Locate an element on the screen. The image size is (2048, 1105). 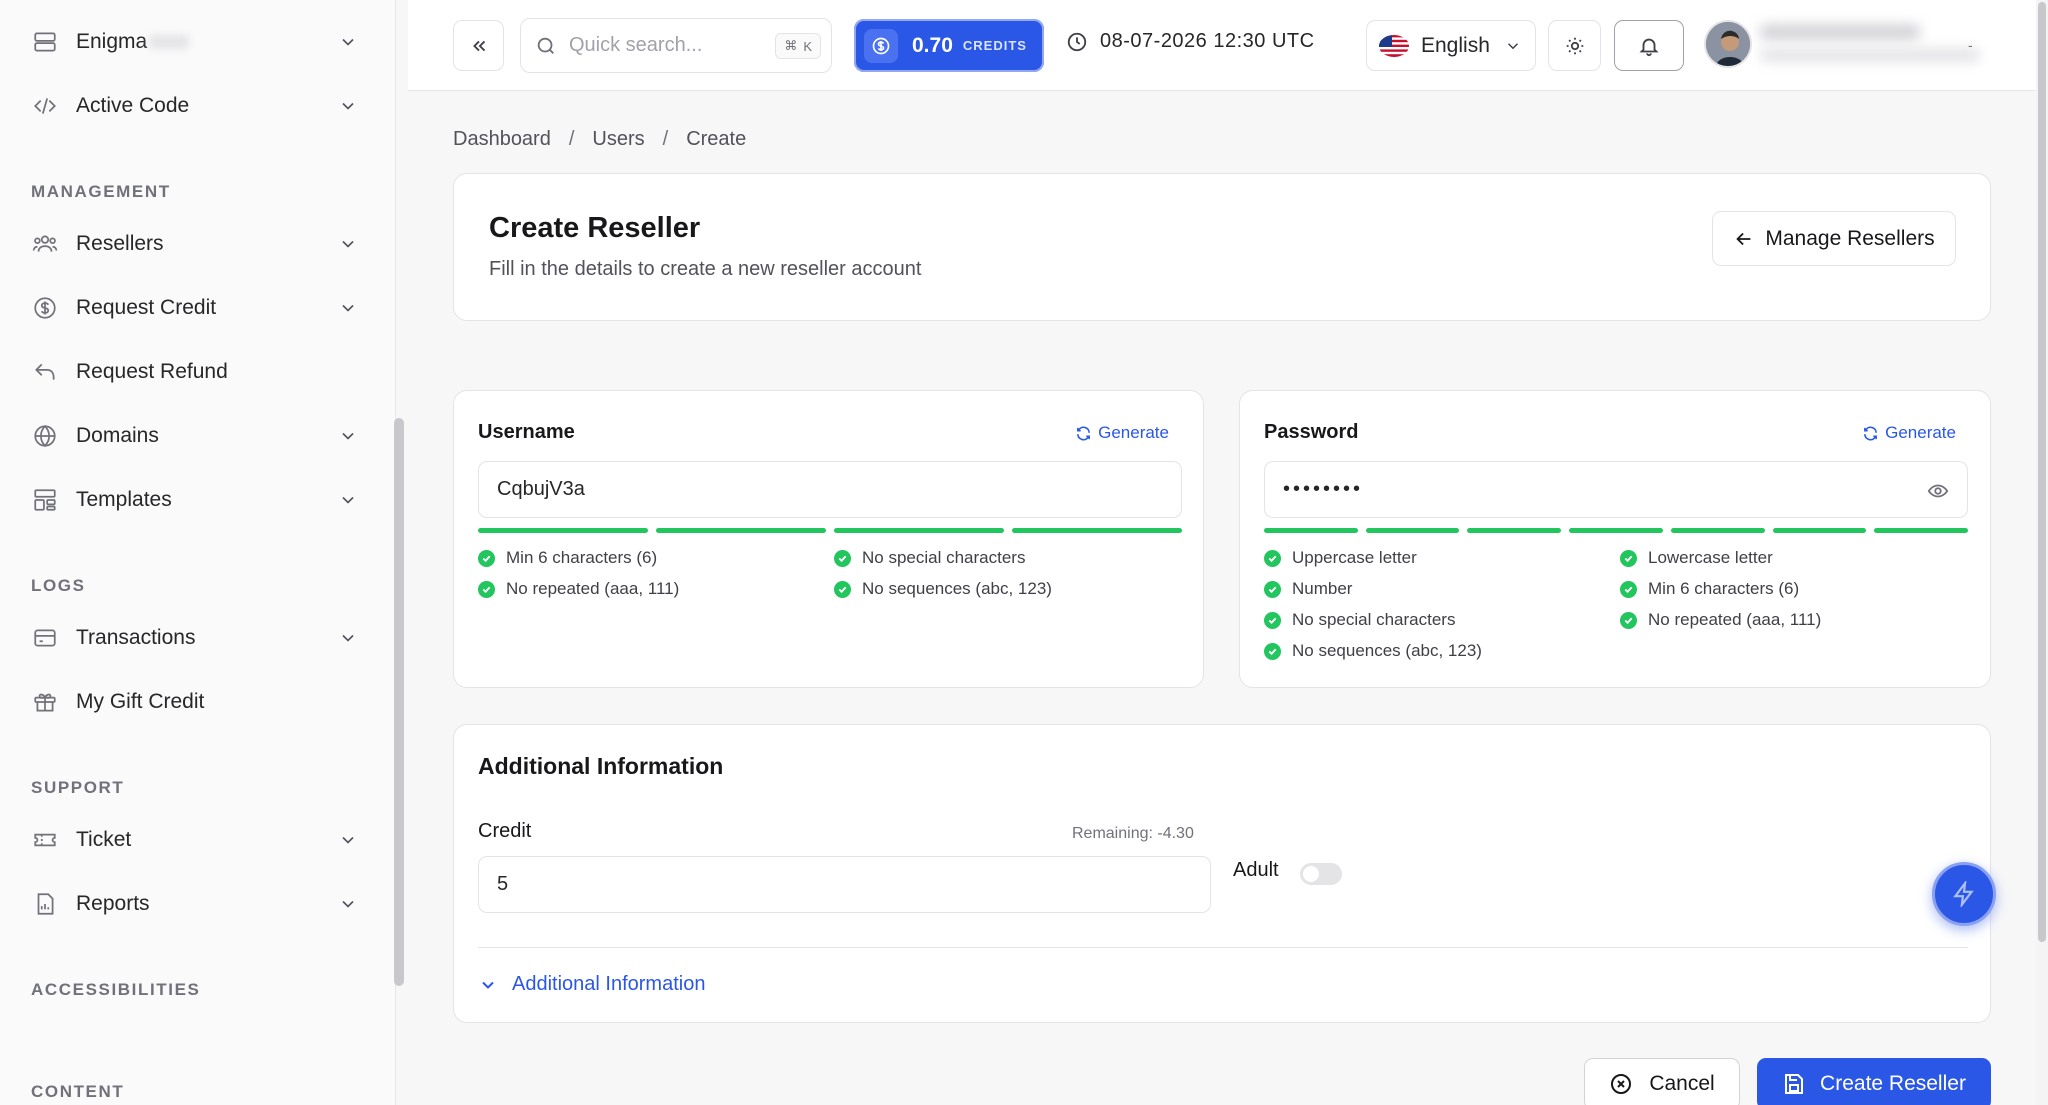
theme-toggle-button is located at coordinates (1574, 45).